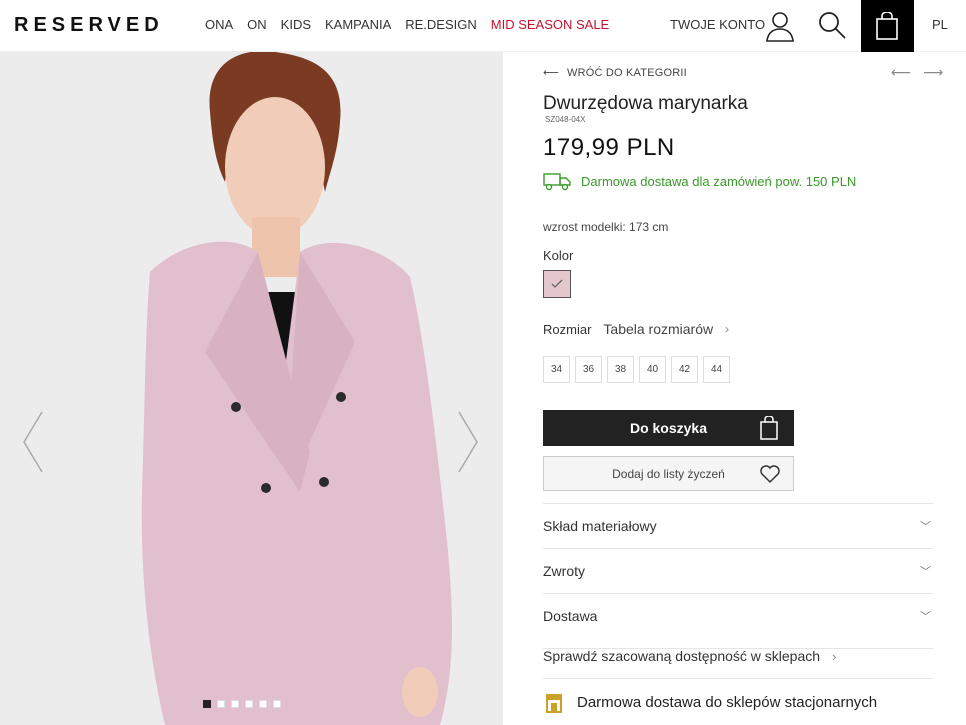 The image size is (966, 725). I want to click on language-selector: PL, so click(940, 24).